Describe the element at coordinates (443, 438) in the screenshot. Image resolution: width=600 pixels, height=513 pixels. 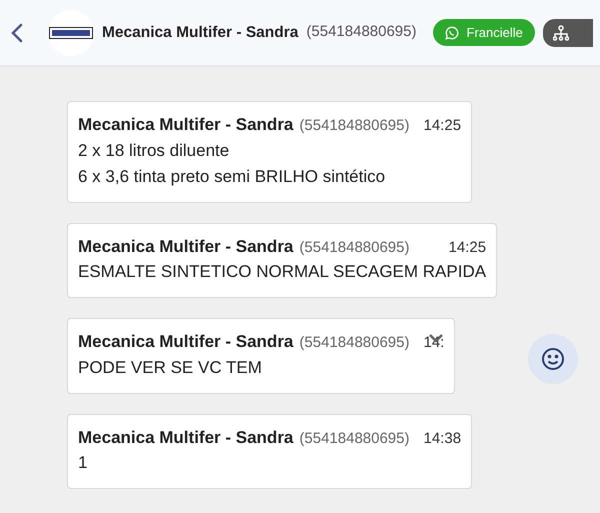
I see `message-time: 14:38` at that location.